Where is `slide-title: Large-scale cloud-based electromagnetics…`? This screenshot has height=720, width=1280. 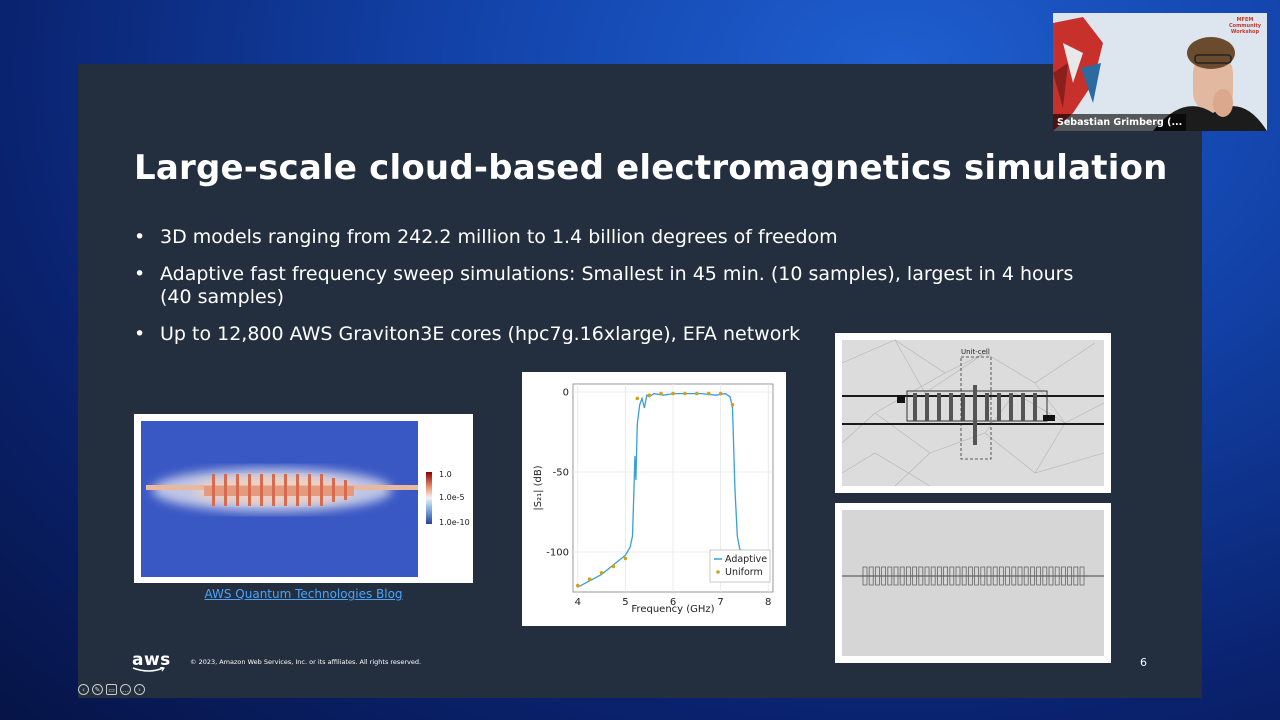 slide-title: Large-scale cloud-based electromagnetics… is located at coordinates (651, 168).